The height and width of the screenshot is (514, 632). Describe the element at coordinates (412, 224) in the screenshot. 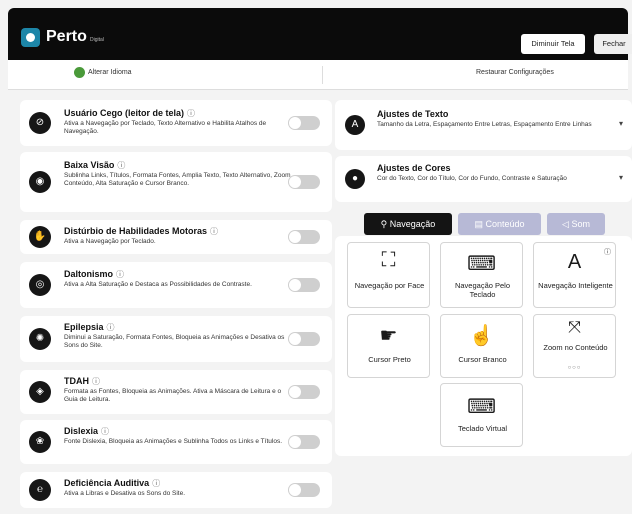

I see `tab-navigation-label: Navegação` at that location.